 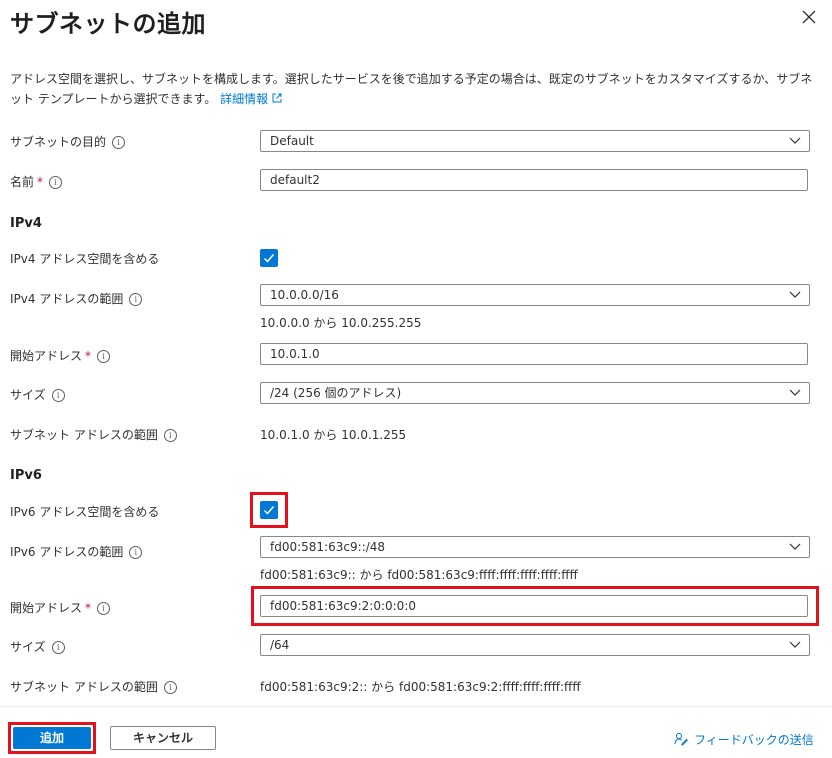 I want to click on ipv6-include-checkbox, so click(x=269, y=510).